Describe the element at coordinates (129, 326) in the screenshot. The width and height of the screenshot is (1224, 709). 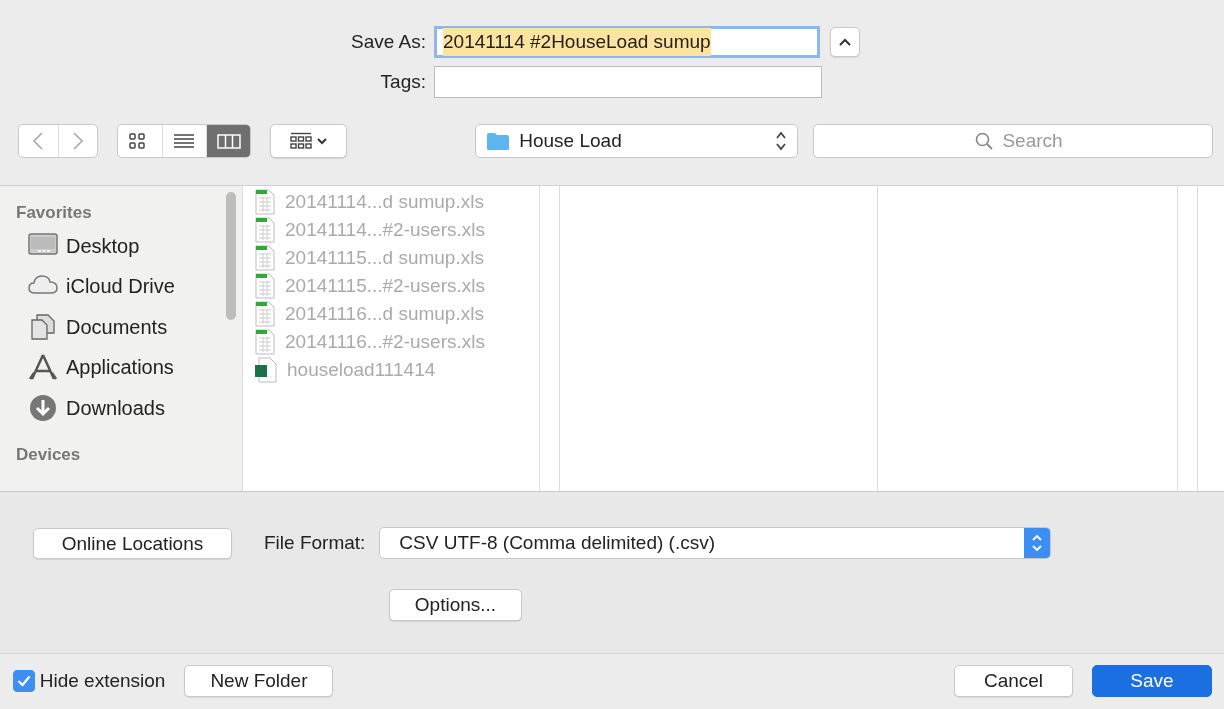
I see `sidebar-item: Documents` at that location.